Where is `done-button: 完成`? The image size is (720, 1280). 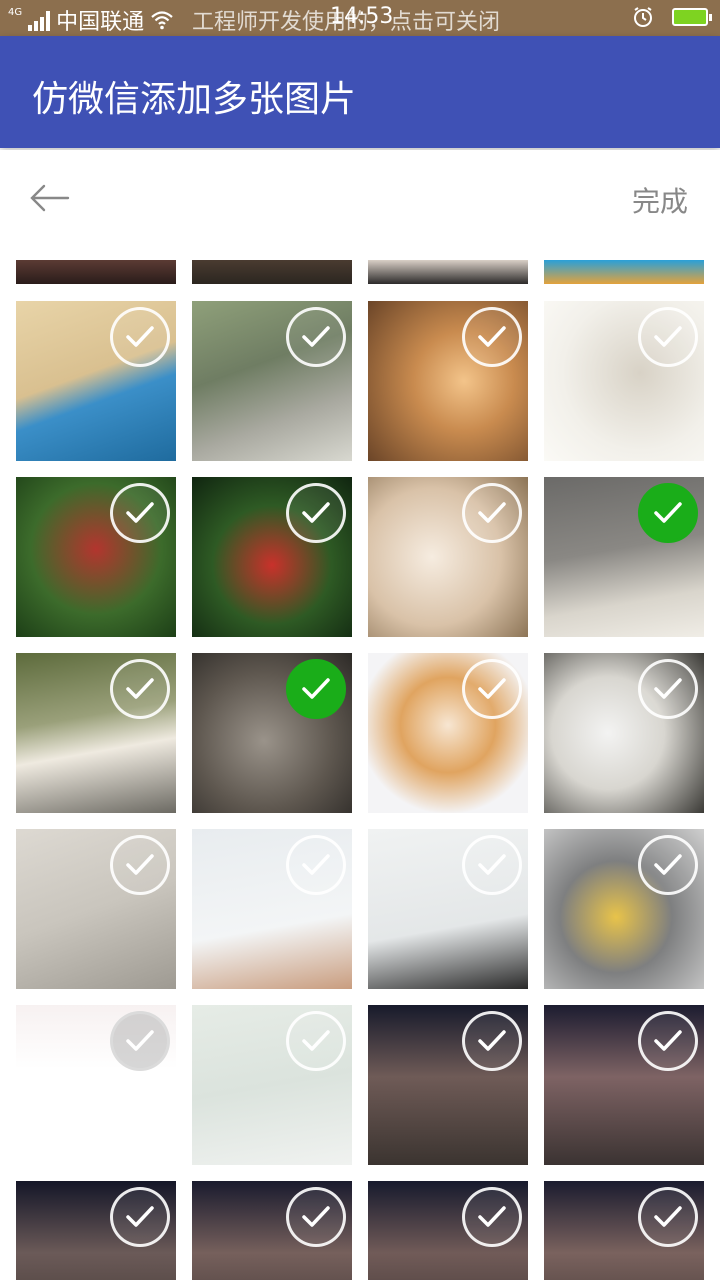
done-button: 完成 is located at coordinates (660, 200).